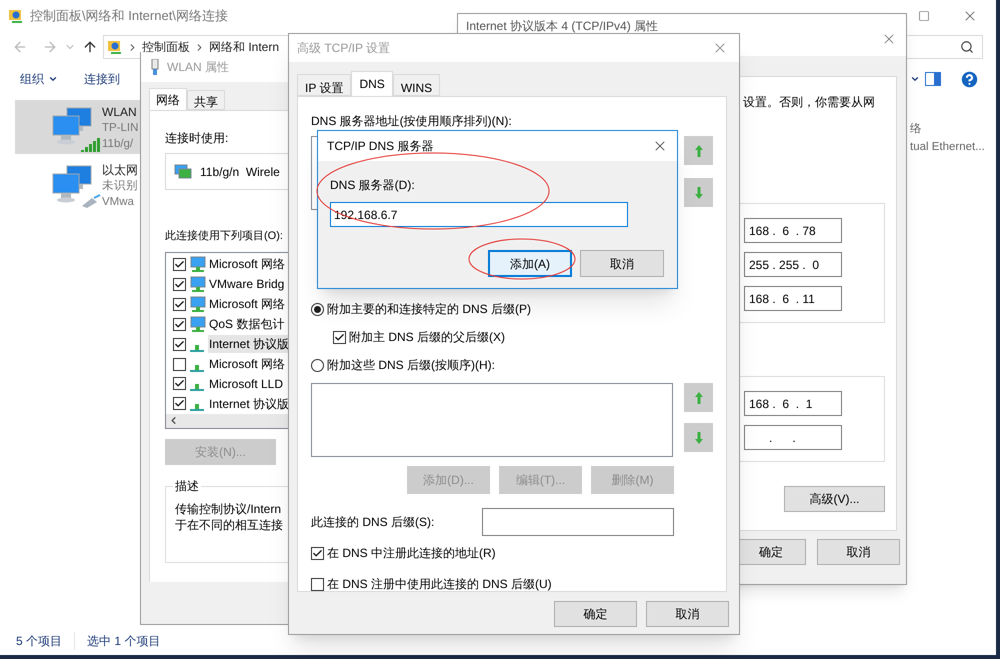 The image size is (1000, 659). I want to click on connection-name: WLAN, so click(120, 112).